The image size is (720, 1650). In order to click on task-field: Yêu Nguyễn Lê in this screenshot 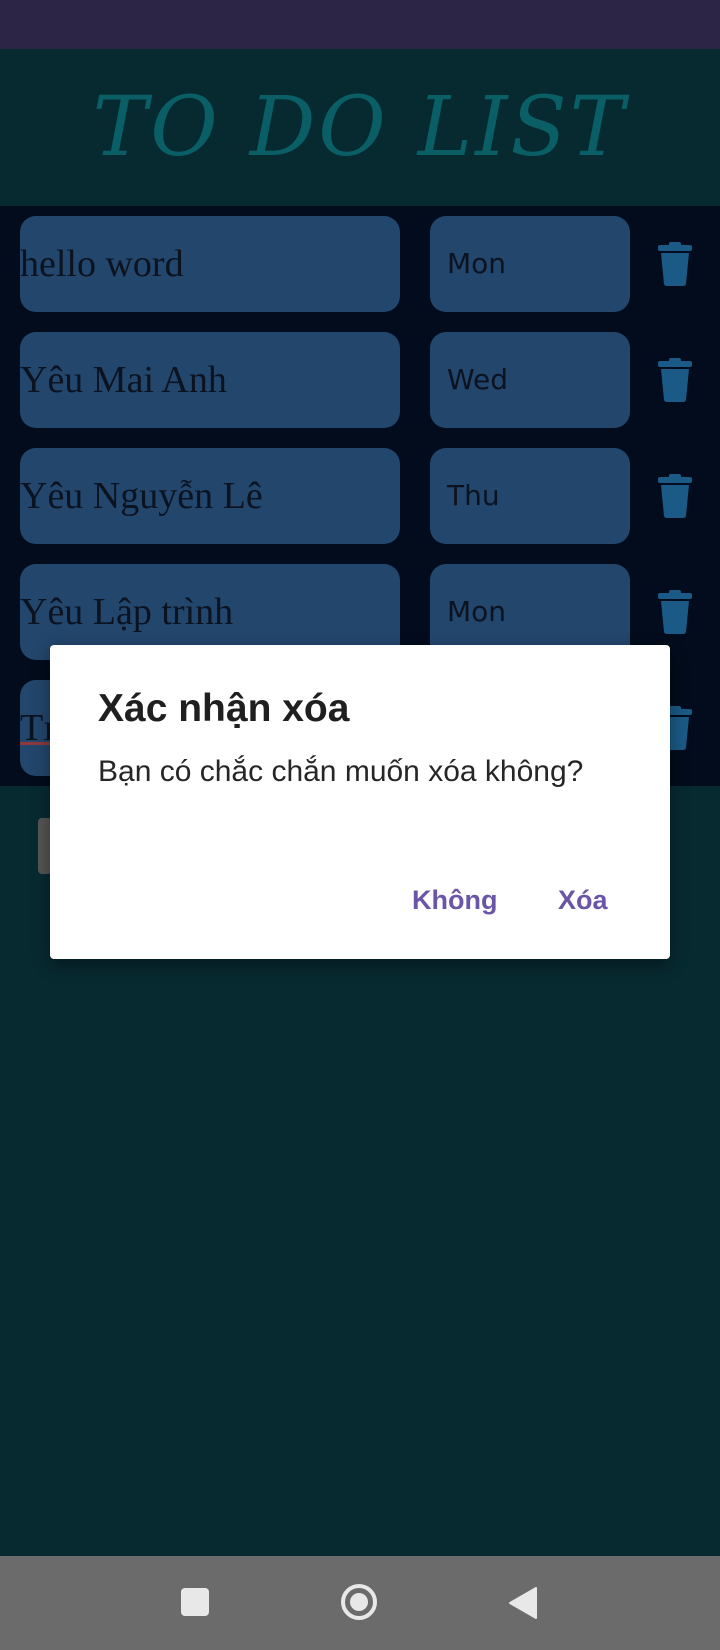, I will do `click(210, 496)`.